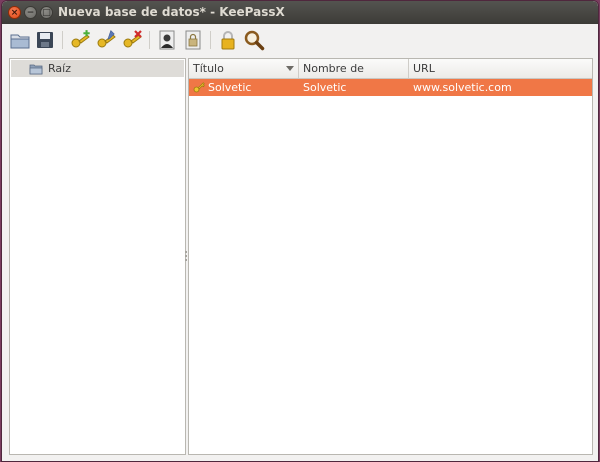 Image resolution: width=600 pixels, height=462 pixels. I want to click on edit-entry-button, so click(106, 40).